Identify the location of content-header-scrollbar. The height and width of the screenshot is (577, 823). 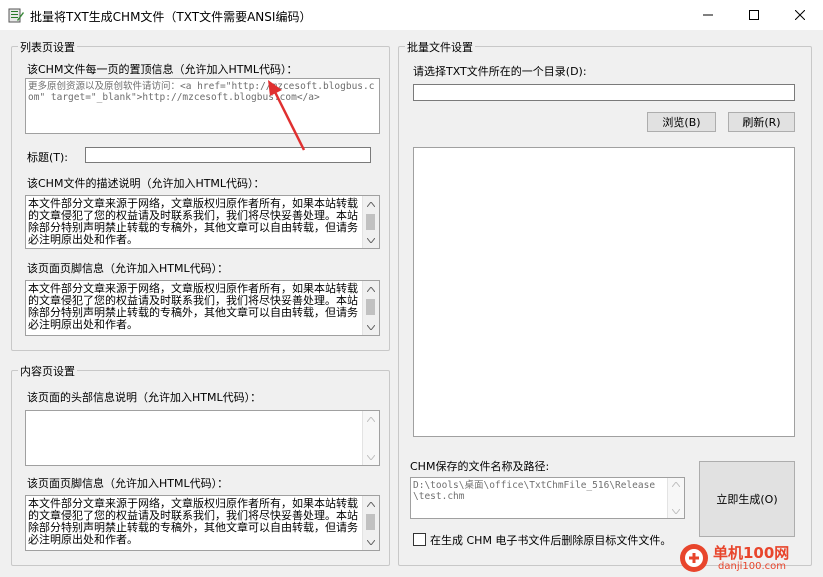
(370, 438).